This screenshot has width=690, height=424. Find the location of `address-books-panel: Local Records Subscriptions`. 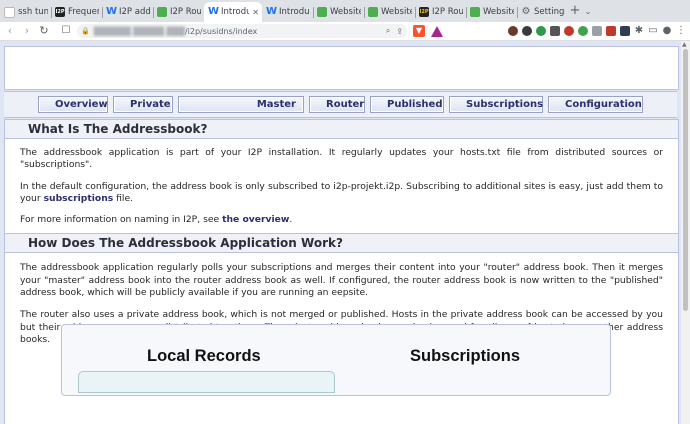

address-books-panel: Local Records Subscriptions is located at coordinates (336, 360).